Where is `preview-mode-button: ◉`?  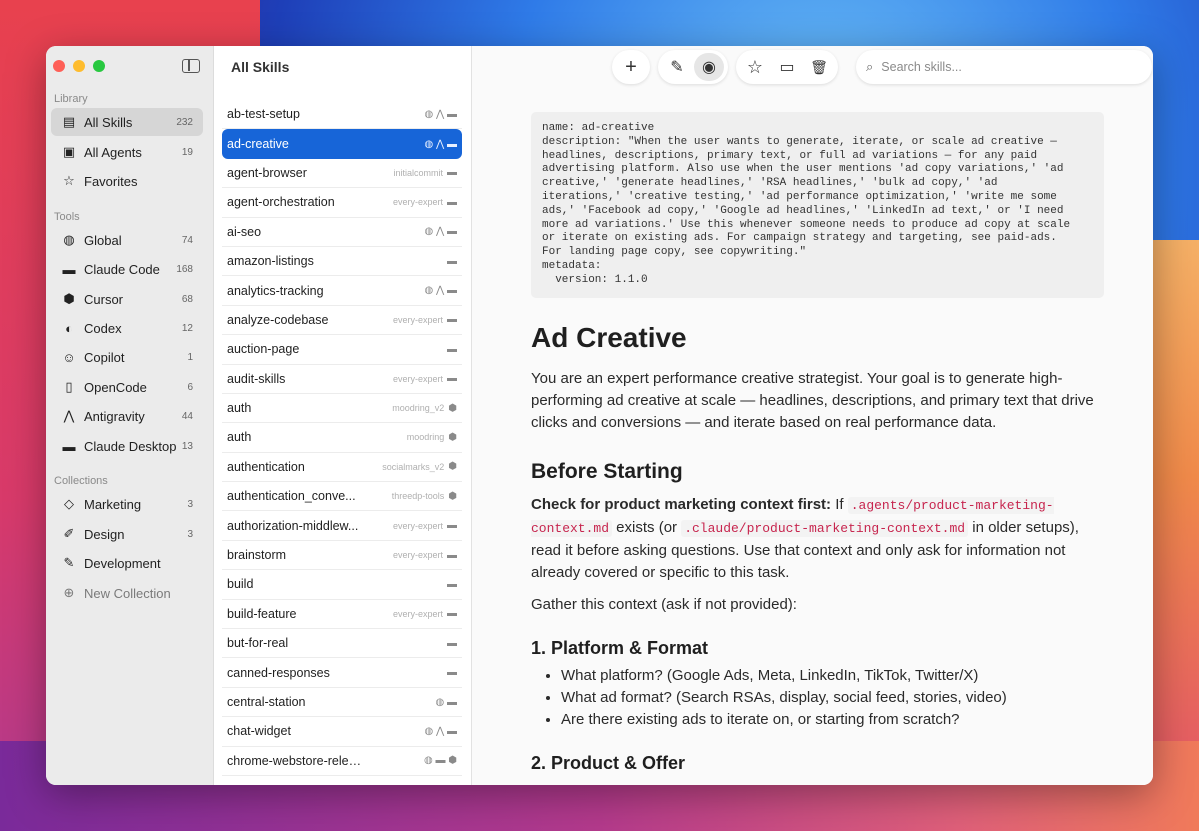
preview-mode-button: ◉ is located at coordinates (709, 67).